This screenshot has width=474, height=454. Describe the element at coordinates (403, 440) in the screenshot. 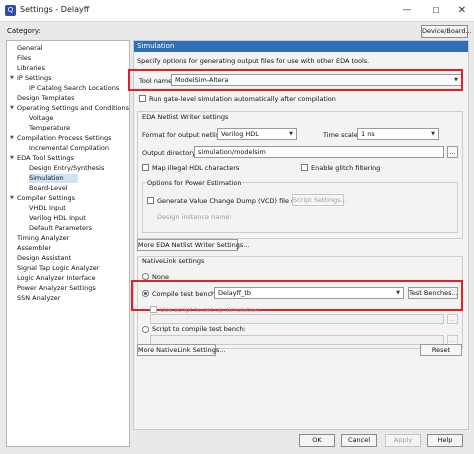

I see `apply-button: Apply` at that location.